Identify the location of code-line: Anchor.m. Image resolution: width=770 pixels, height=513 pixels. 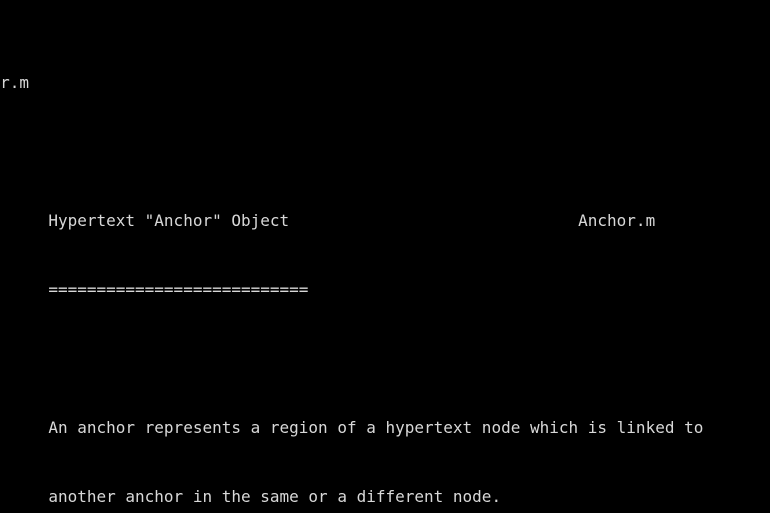
(15, 82).